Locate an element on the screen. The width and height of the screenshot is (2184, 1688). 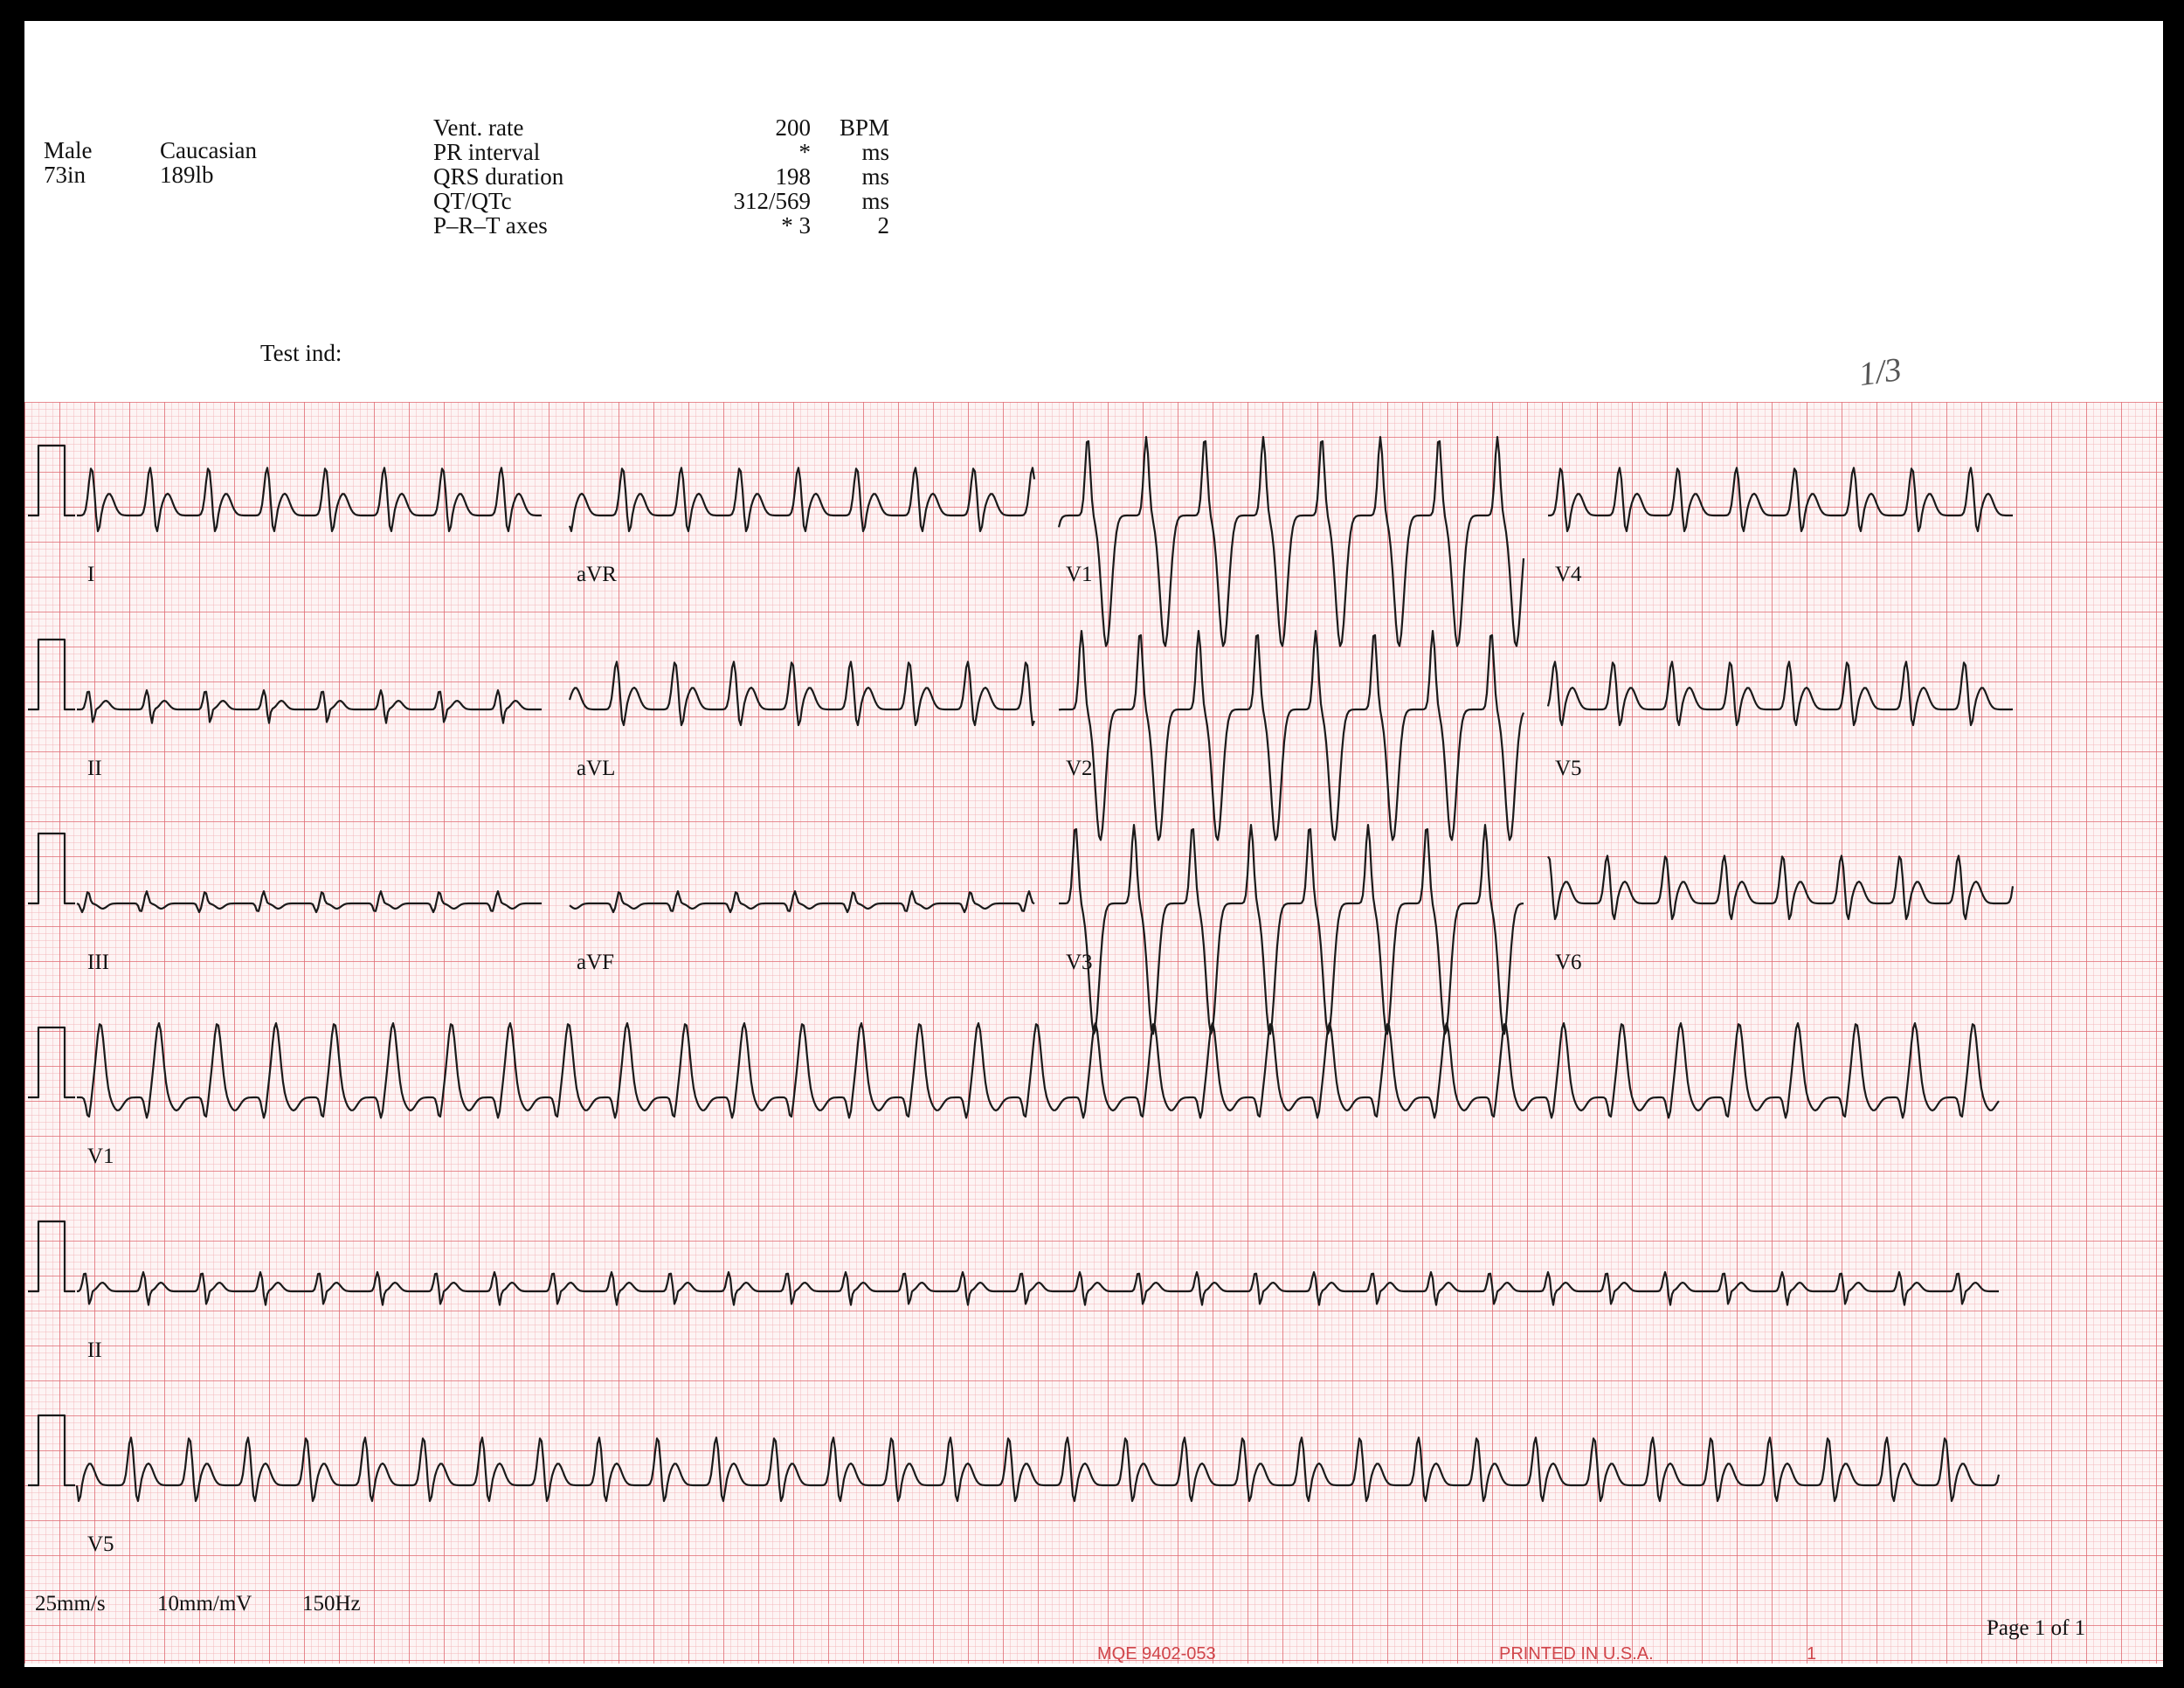
printed-in: PRINTED IN U.S.A. is located at coordinates (1576, 1654).